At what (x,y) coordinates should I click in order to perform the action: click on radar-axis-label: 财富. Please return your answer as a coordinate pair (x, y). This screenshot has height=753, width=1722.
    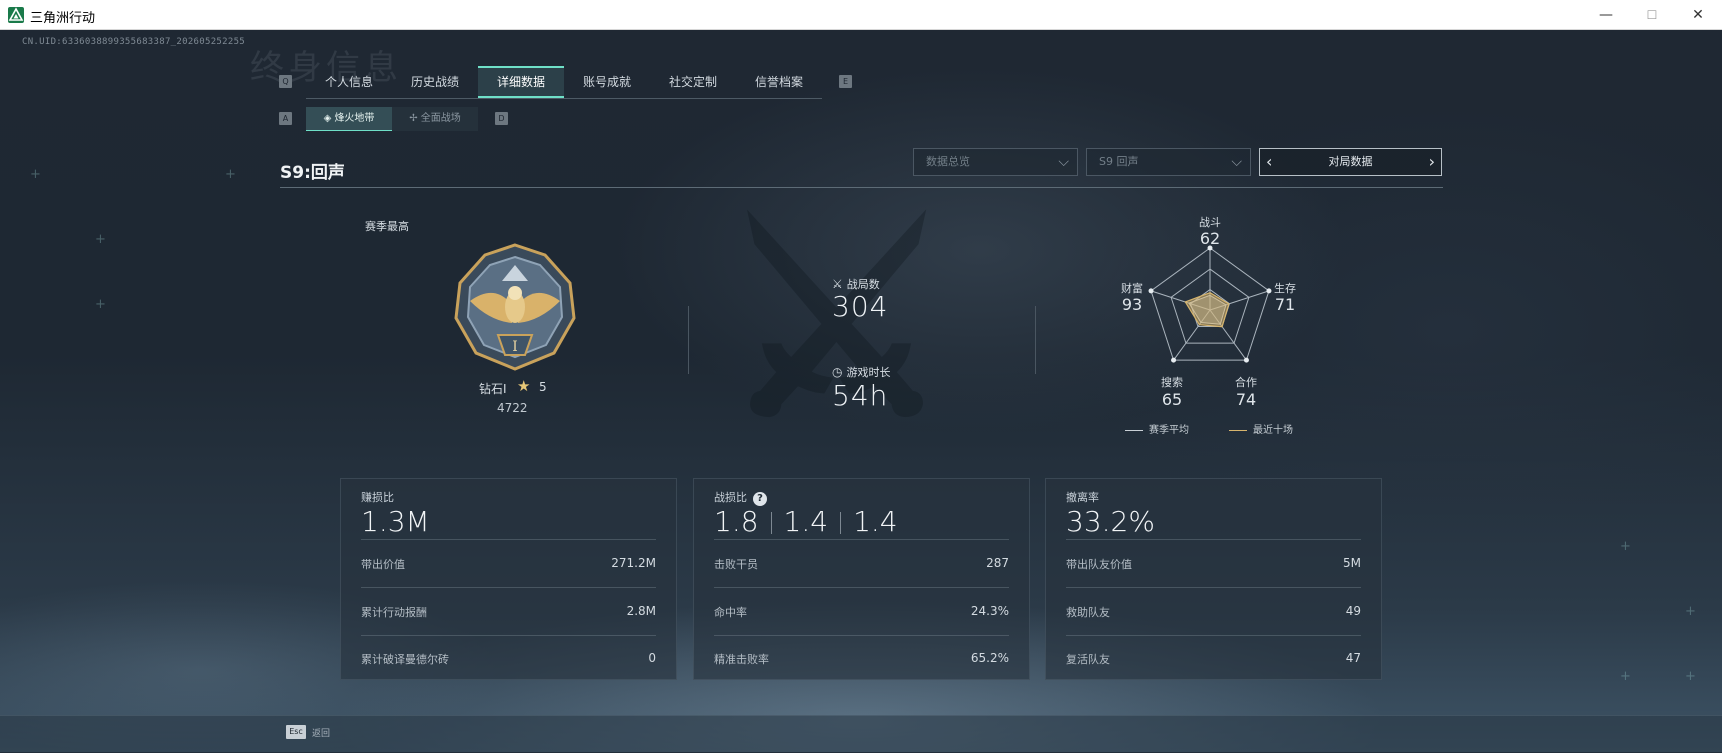
    Looking at the image, I should click on (1132, 288).